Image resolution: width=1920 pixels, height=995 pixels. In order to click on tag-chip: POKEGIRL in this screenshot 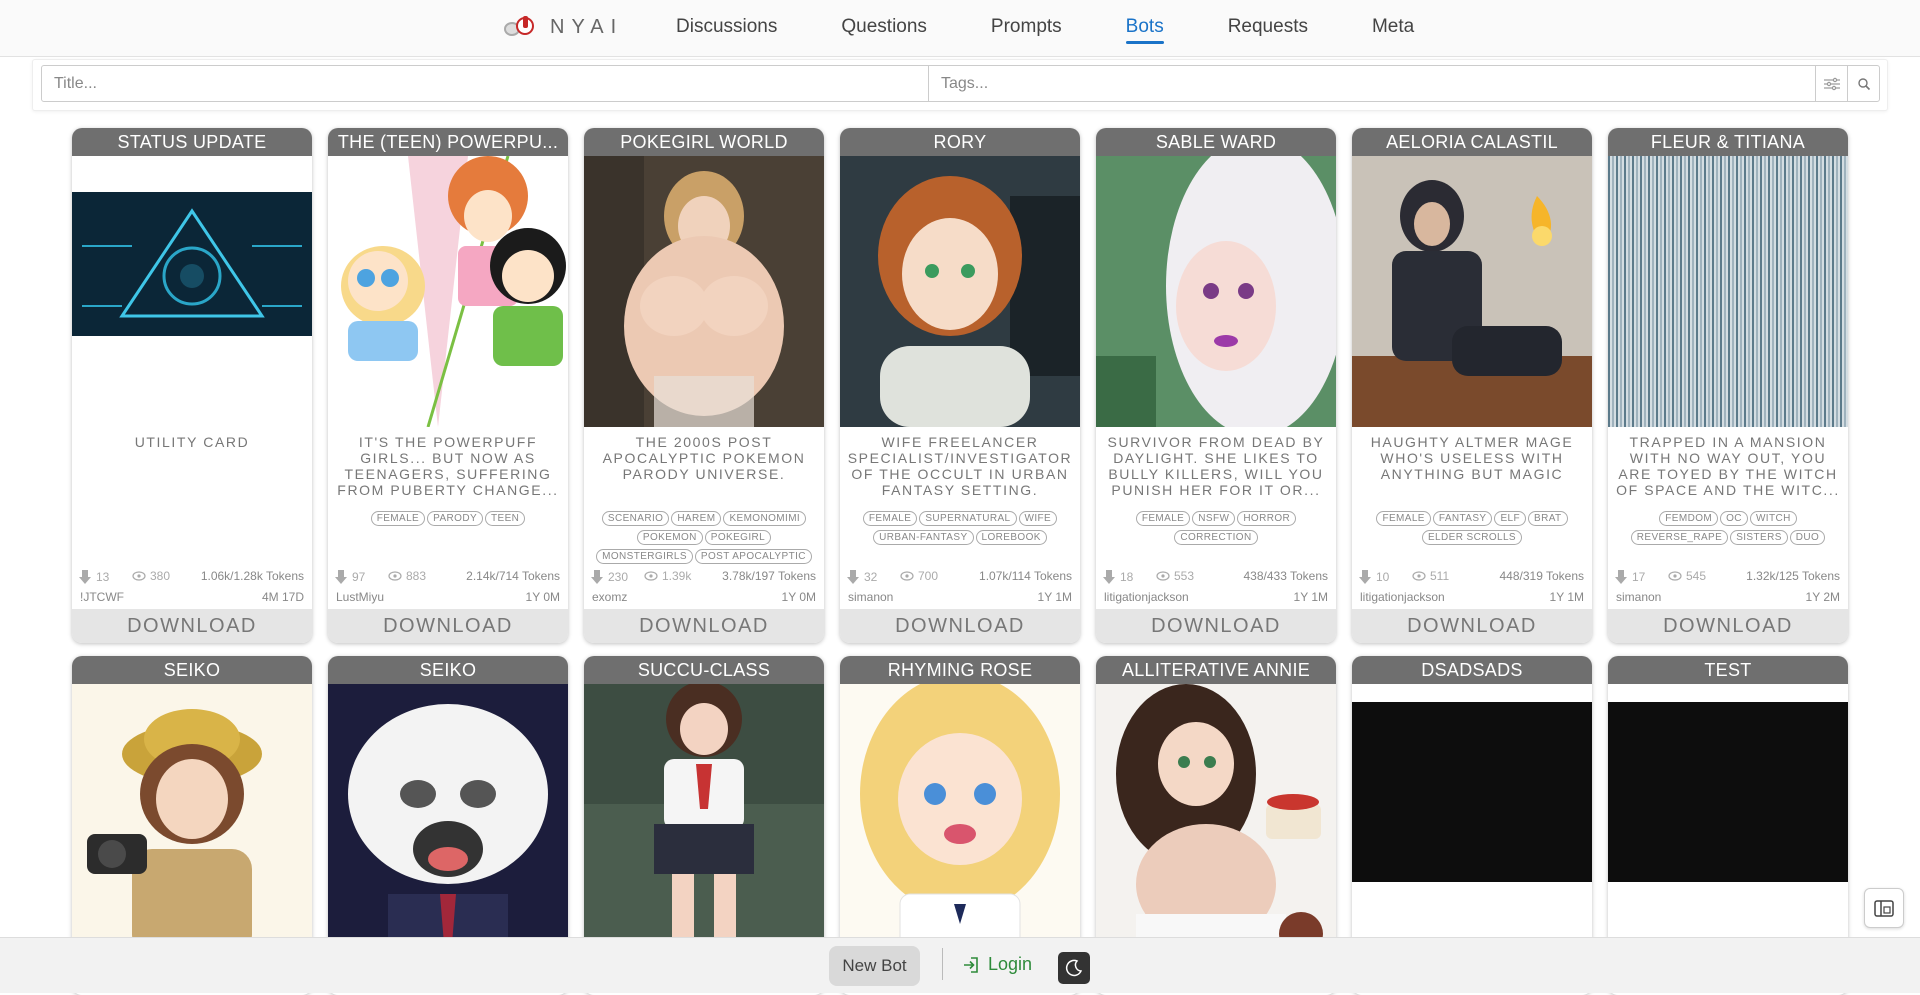, I will do `click(738, 537)`.